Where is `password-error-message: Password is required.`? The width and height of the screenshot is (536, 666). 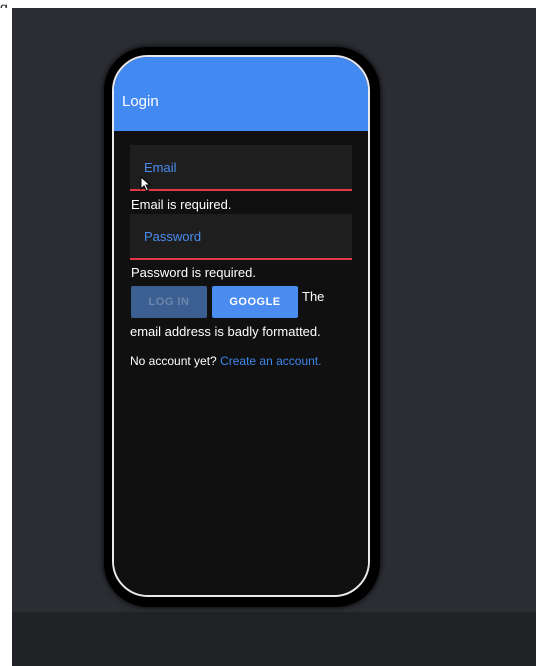 password-error-message: Password is required. is located at coordinates (193, 272).